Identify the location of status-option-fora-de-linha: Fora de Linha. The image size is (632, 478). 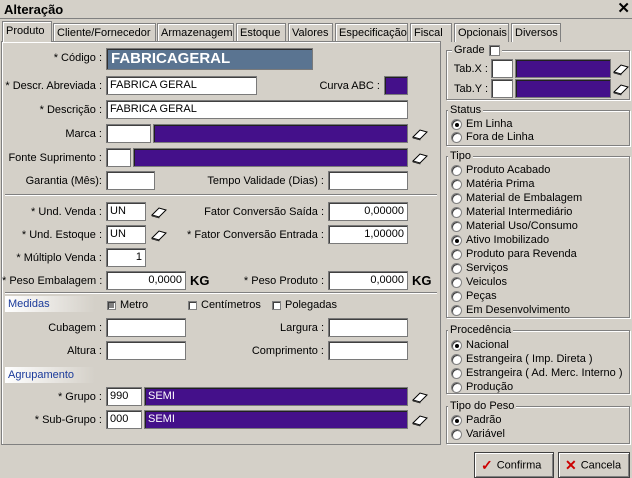
(492, 137).